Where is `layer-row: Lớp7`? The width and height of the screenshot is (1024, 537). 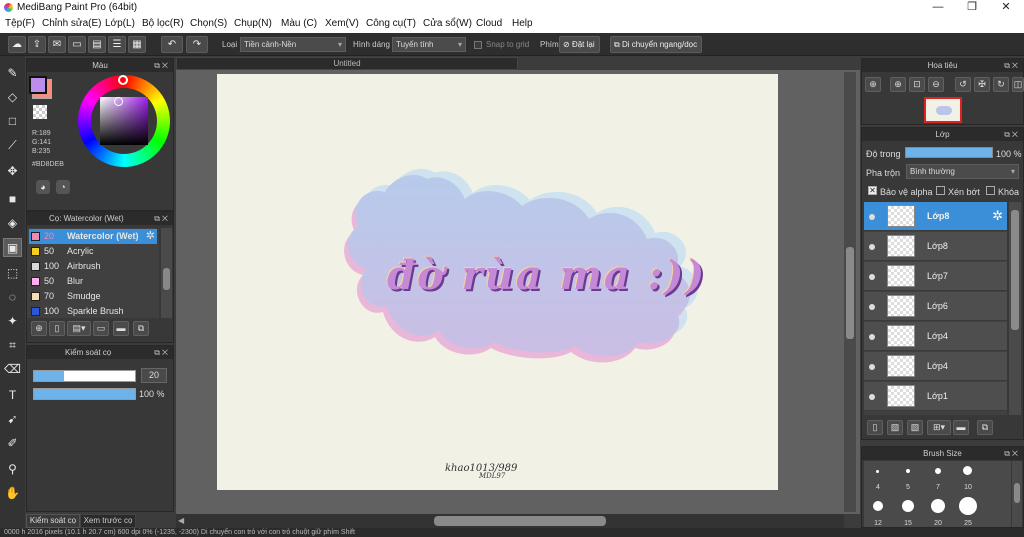 layer-row: Lớp7 is located at coordinates (935, 276).